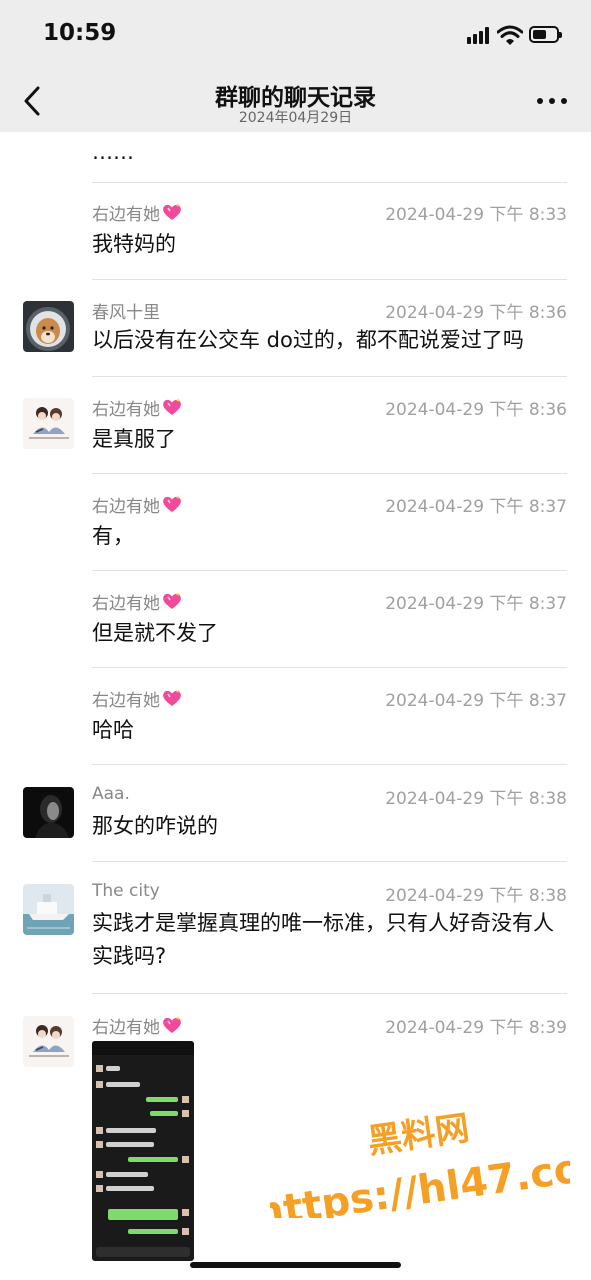 Image resolution: width=591 pixels, height=1280 pixels. Describe the element at coordinates (126, 313) in the screenshot. I see `sender-name: 春风十里` at that location.